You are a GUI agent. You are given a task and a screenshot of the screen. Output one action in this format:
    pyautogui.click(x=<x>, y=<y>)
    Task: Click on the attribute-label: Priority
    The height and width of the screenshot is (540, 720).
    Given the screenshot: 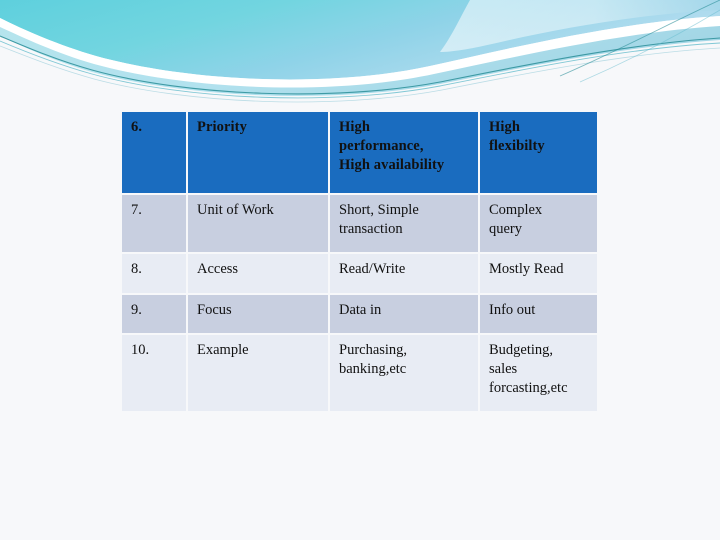 What is the action you would take?
    pyautogui.click(x=222, y=127)
    